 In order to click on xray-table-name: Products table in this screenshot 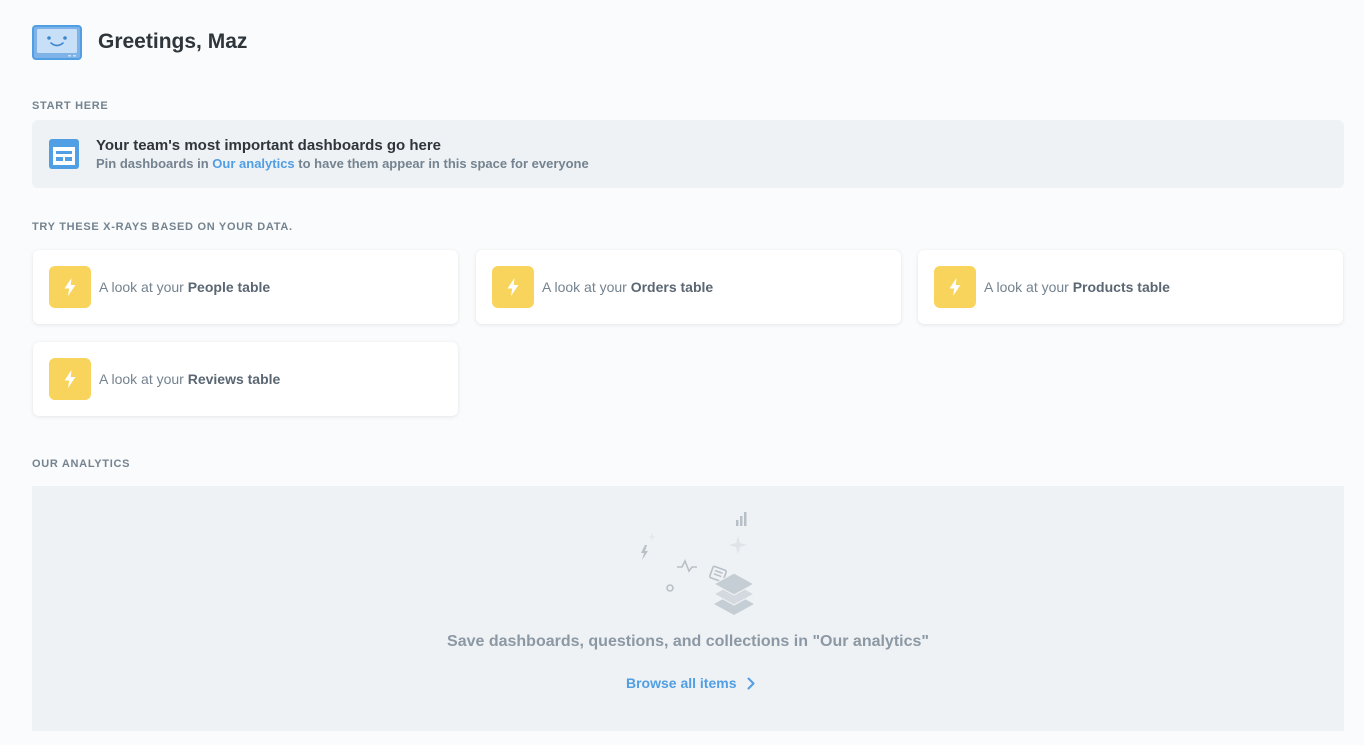, I will do `click(1121, 287)`.